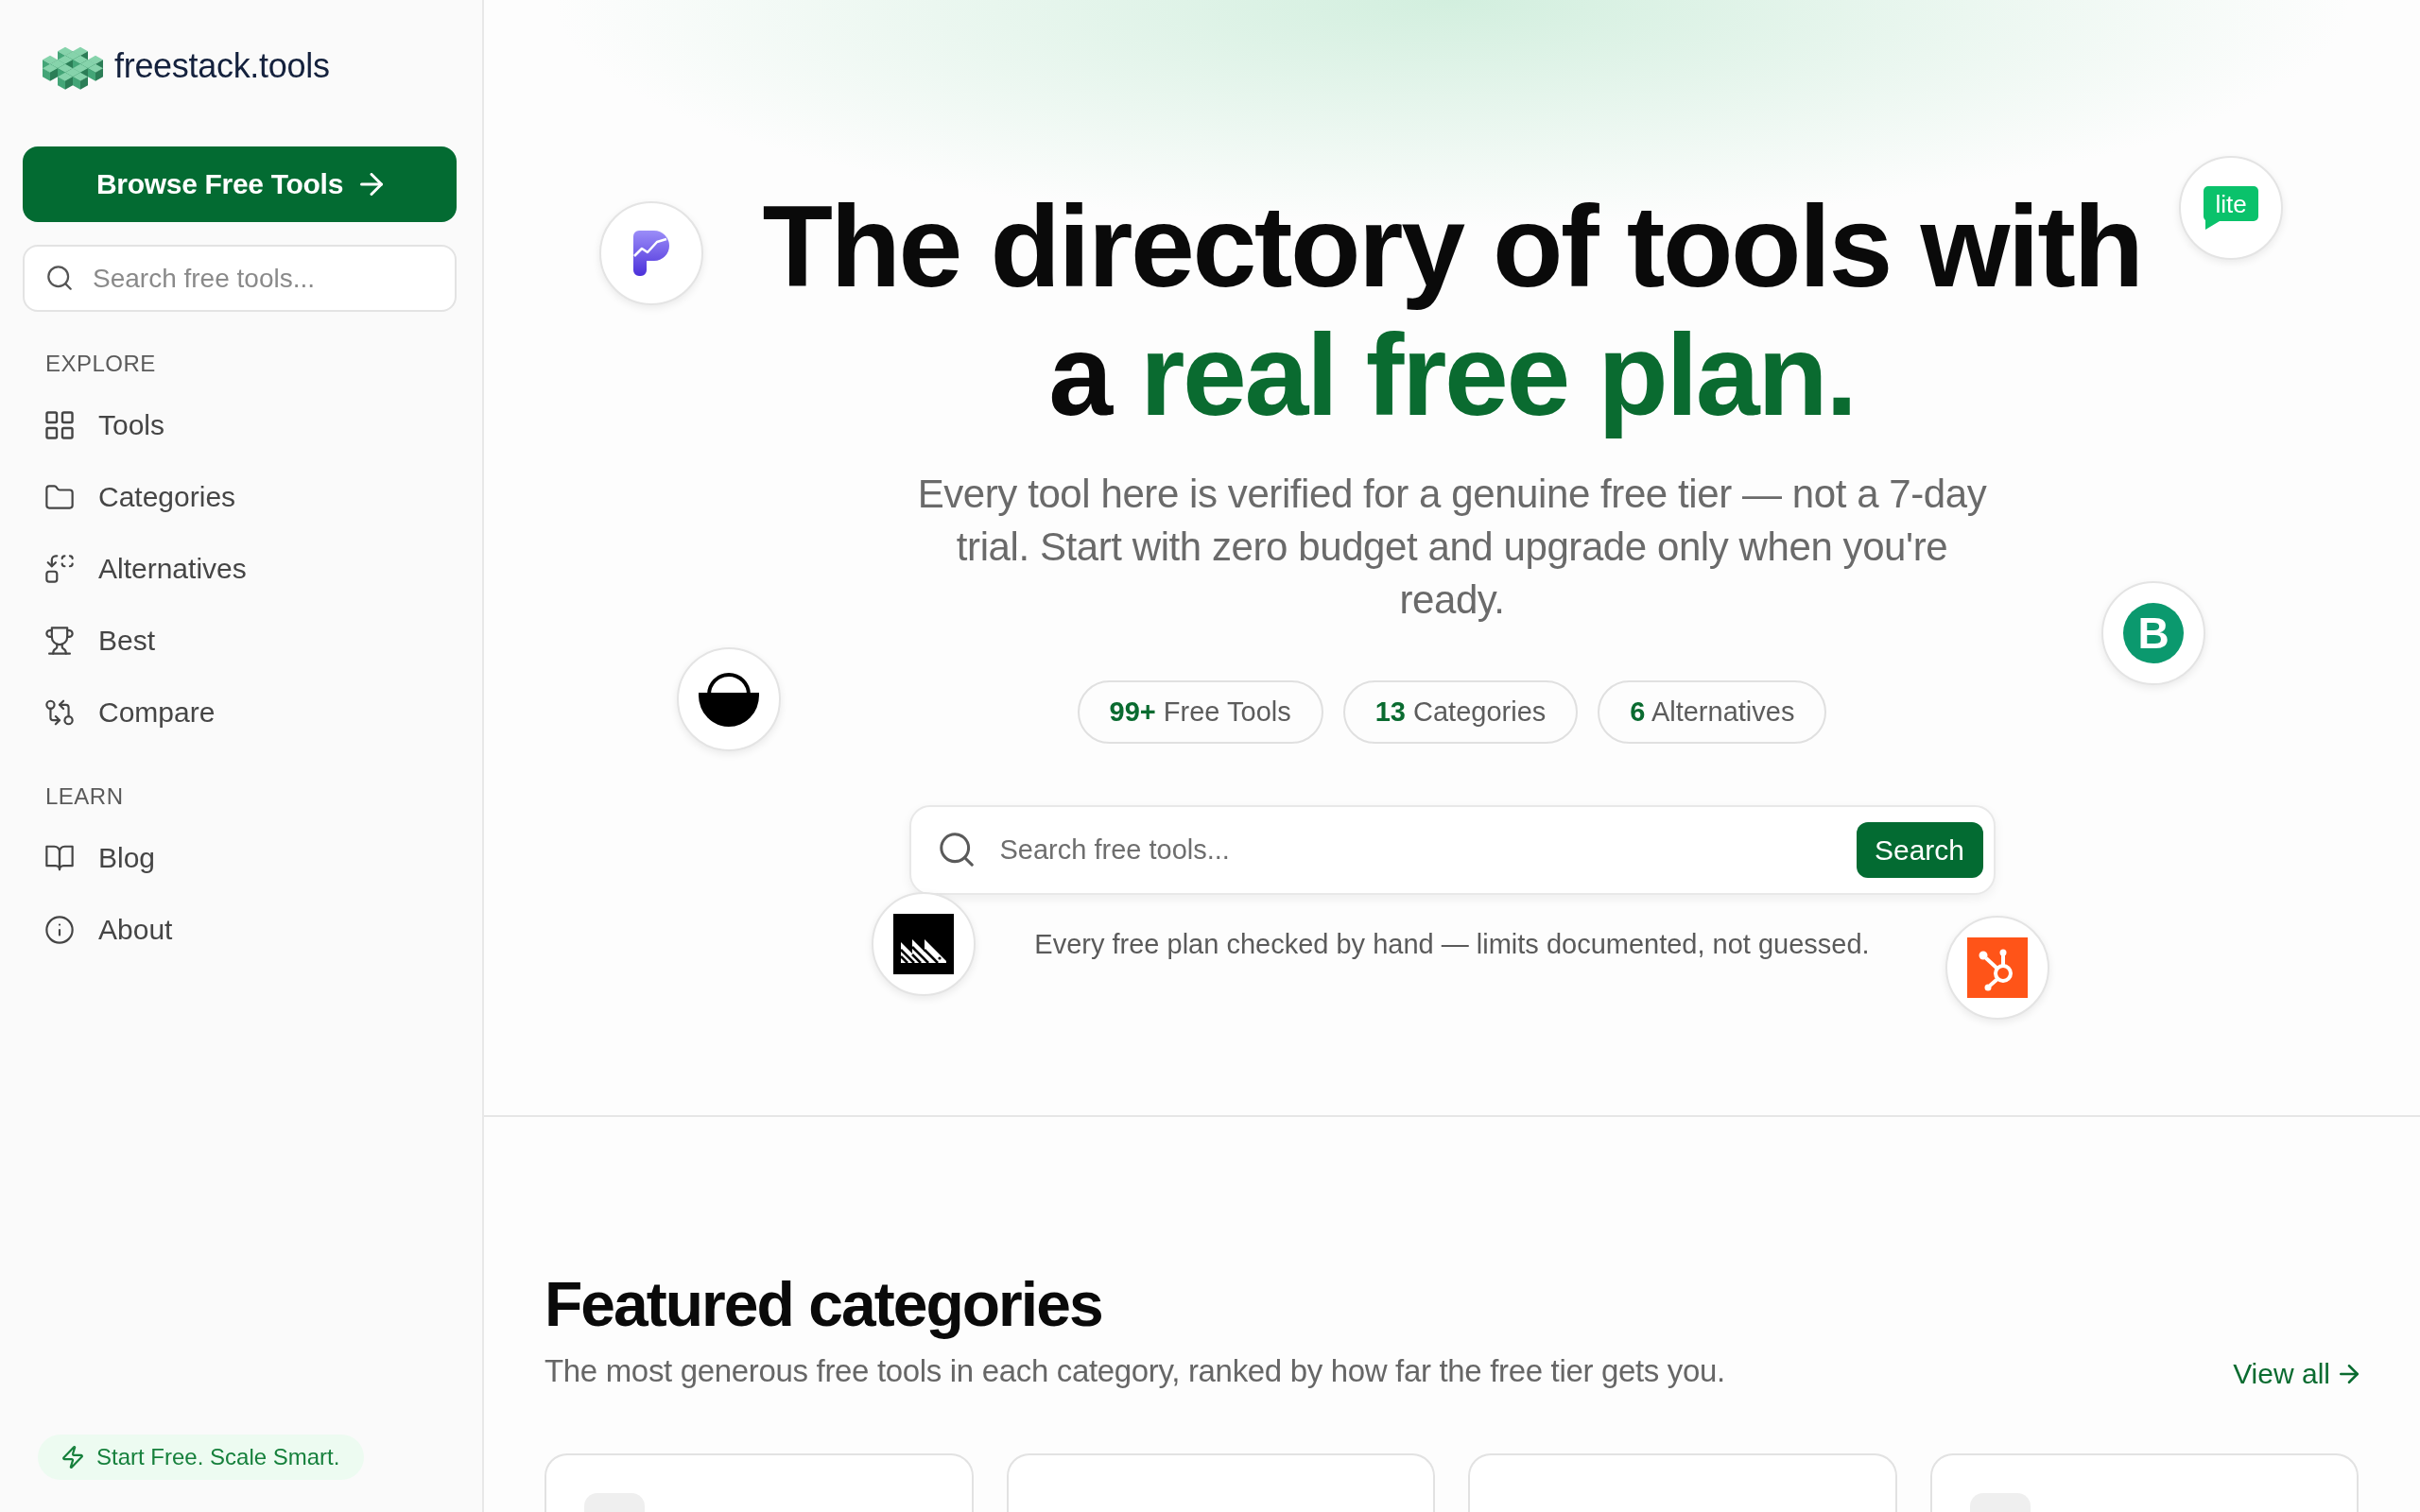 This screenshot has width=2420, height=1512. Describe the element at coordinates (1712, 712) in the screenshot. I see `stat-badge: 6 Alternatives` at that location.